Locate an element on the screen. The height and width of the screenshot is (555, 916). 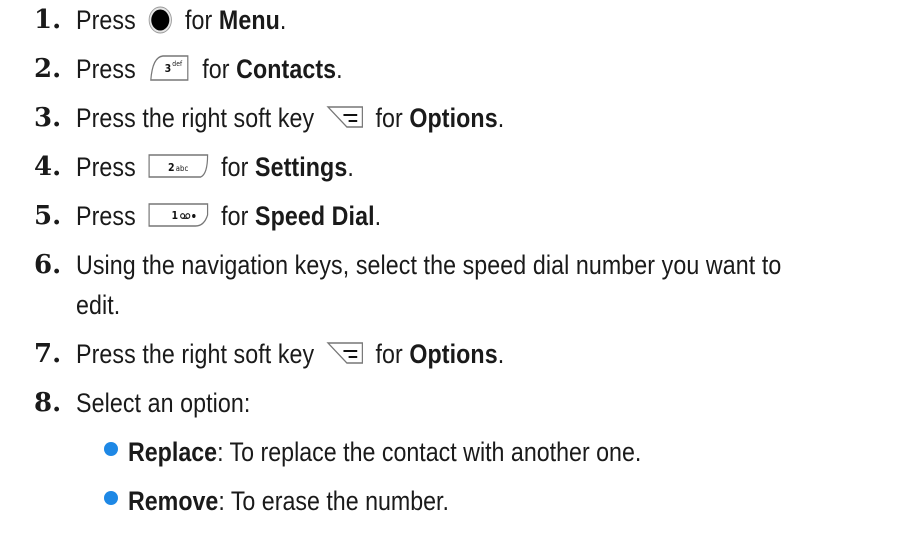
step-text: Select an option: is located at coordinates (163, 403).